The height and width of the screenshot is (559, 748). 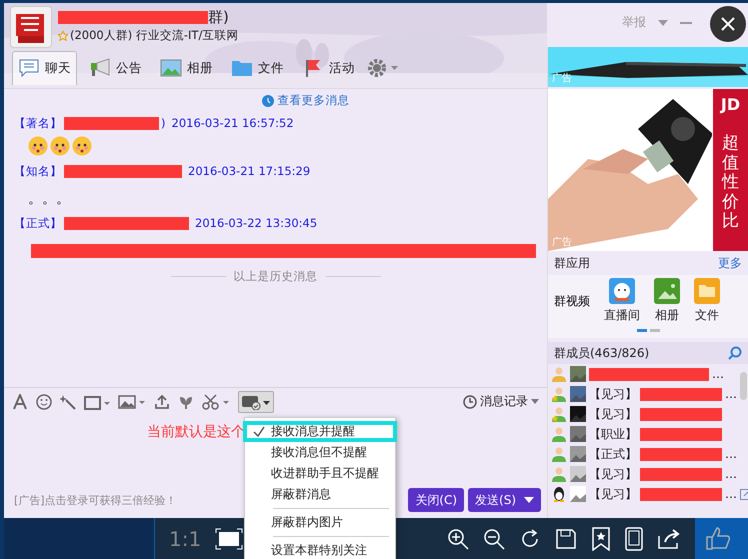 I want to click on menu-item: 收进群助手且不提醒, so click(x=320, y=473).